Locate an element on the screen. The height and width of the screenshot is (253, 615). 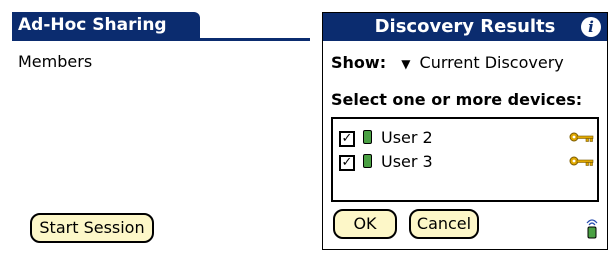
members-label: Members is located at coordinates (55, 61).